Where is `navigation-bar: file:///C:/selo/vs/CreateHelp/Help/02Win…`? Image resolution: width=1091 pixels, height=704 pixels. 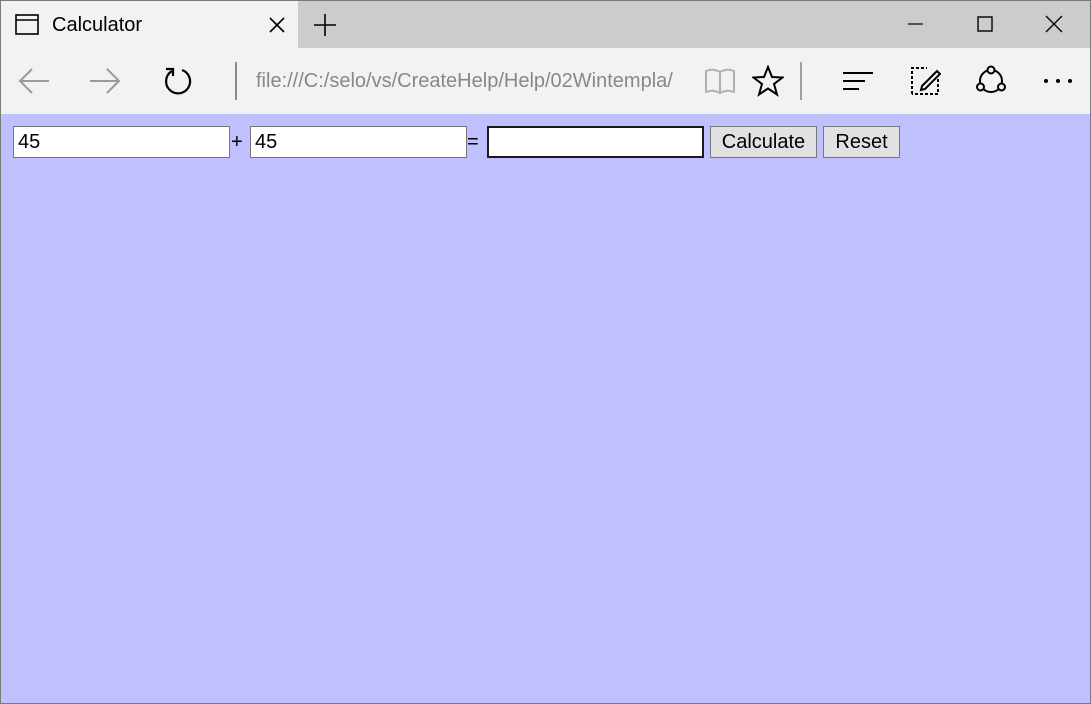
navigation-bar: file:///C:/selo/vs/CreateHelp/Help/02Win… is located at coordinates (545, 81).